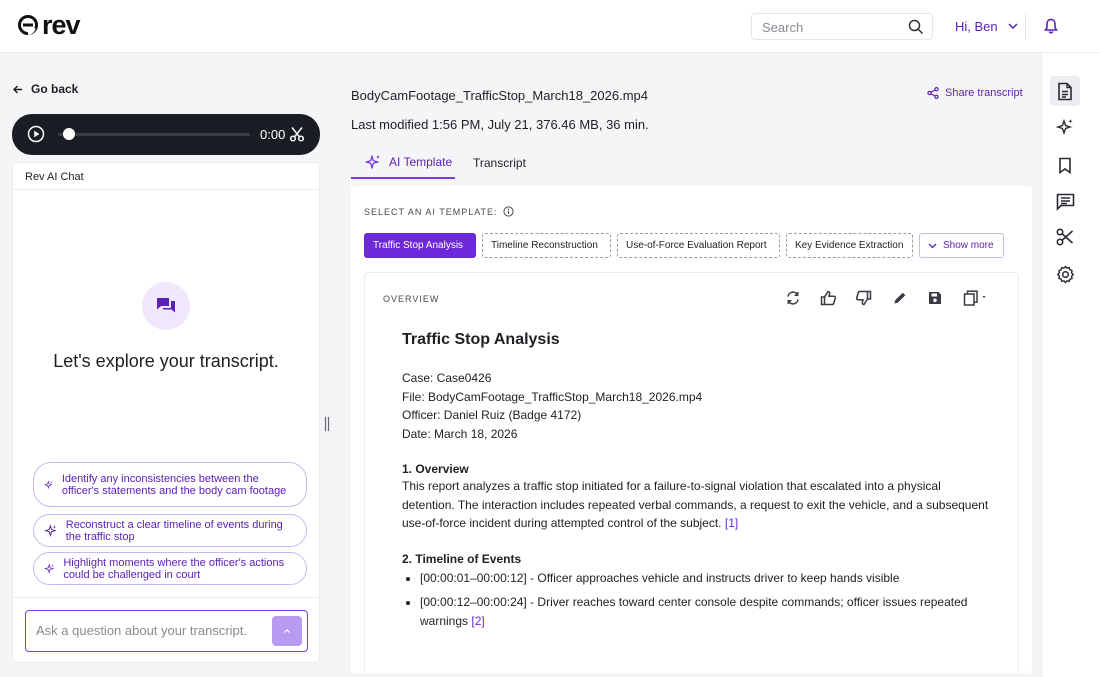  I want to click on share-transcript-link: Share transcript, so click(975, 93).